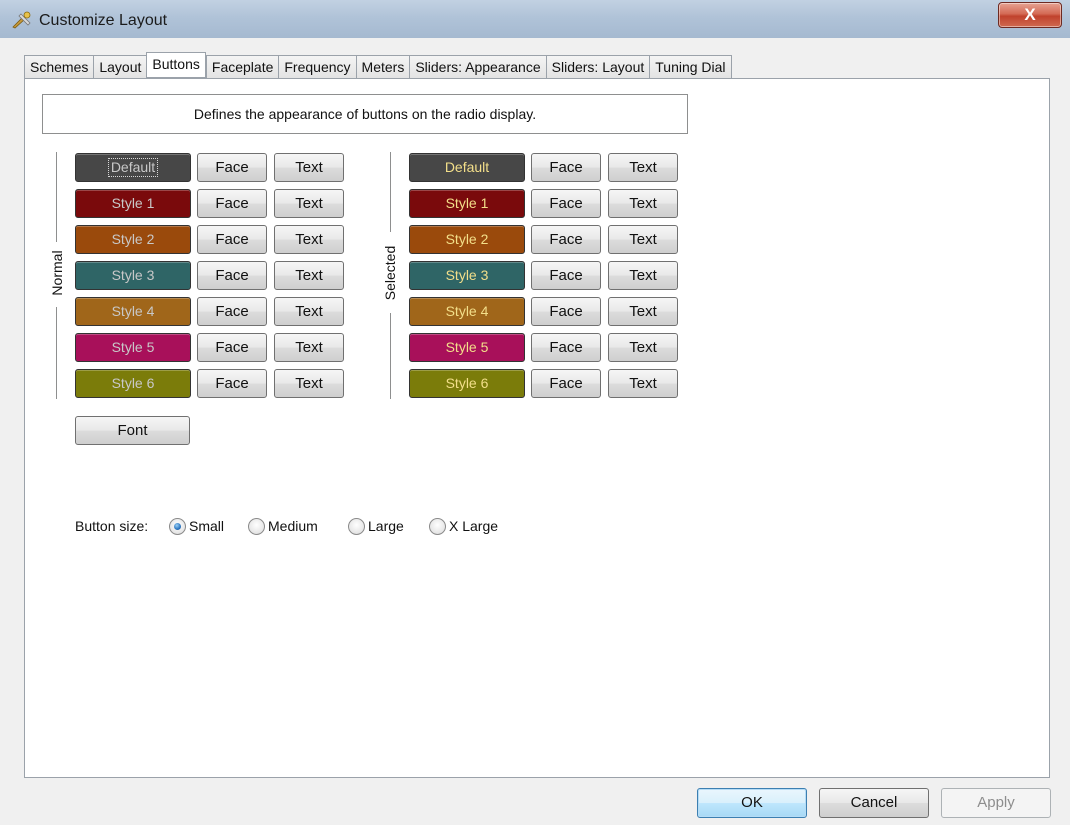  I want to click on normal-style-button-style-2: Style 2, so click(133, 239).